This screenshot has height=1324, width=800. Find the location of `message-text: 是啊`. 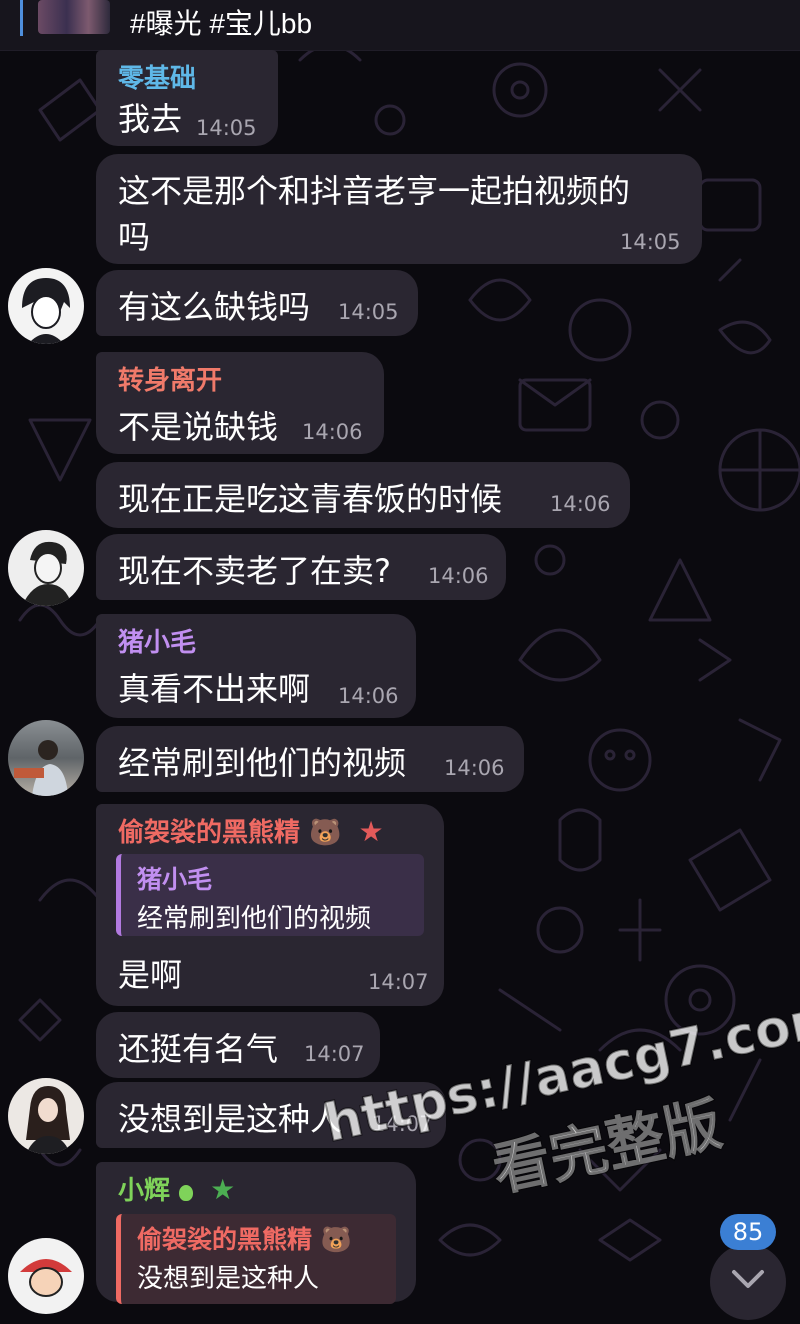

message-text: 是啊 is located at coordinates (150, 975).